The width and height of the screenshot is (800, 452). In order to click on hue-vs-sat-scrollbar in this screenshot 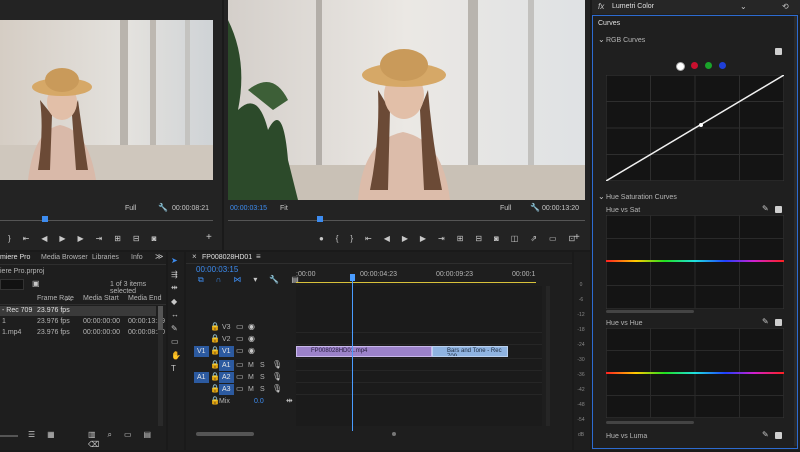, I will do `click(650, 311)`.